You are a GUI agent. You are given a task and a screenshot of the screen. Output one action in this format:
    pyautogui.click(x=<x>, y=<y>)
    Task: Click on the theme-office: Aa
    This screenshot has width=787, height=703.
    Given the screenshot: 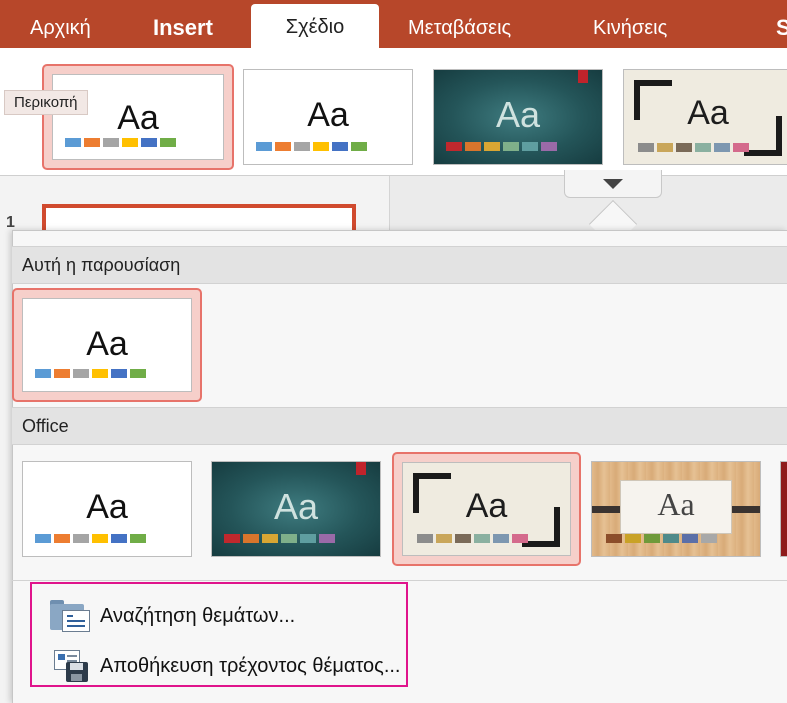 What is the action you would take?
    pyautogui.click(x=107, y=509)
    